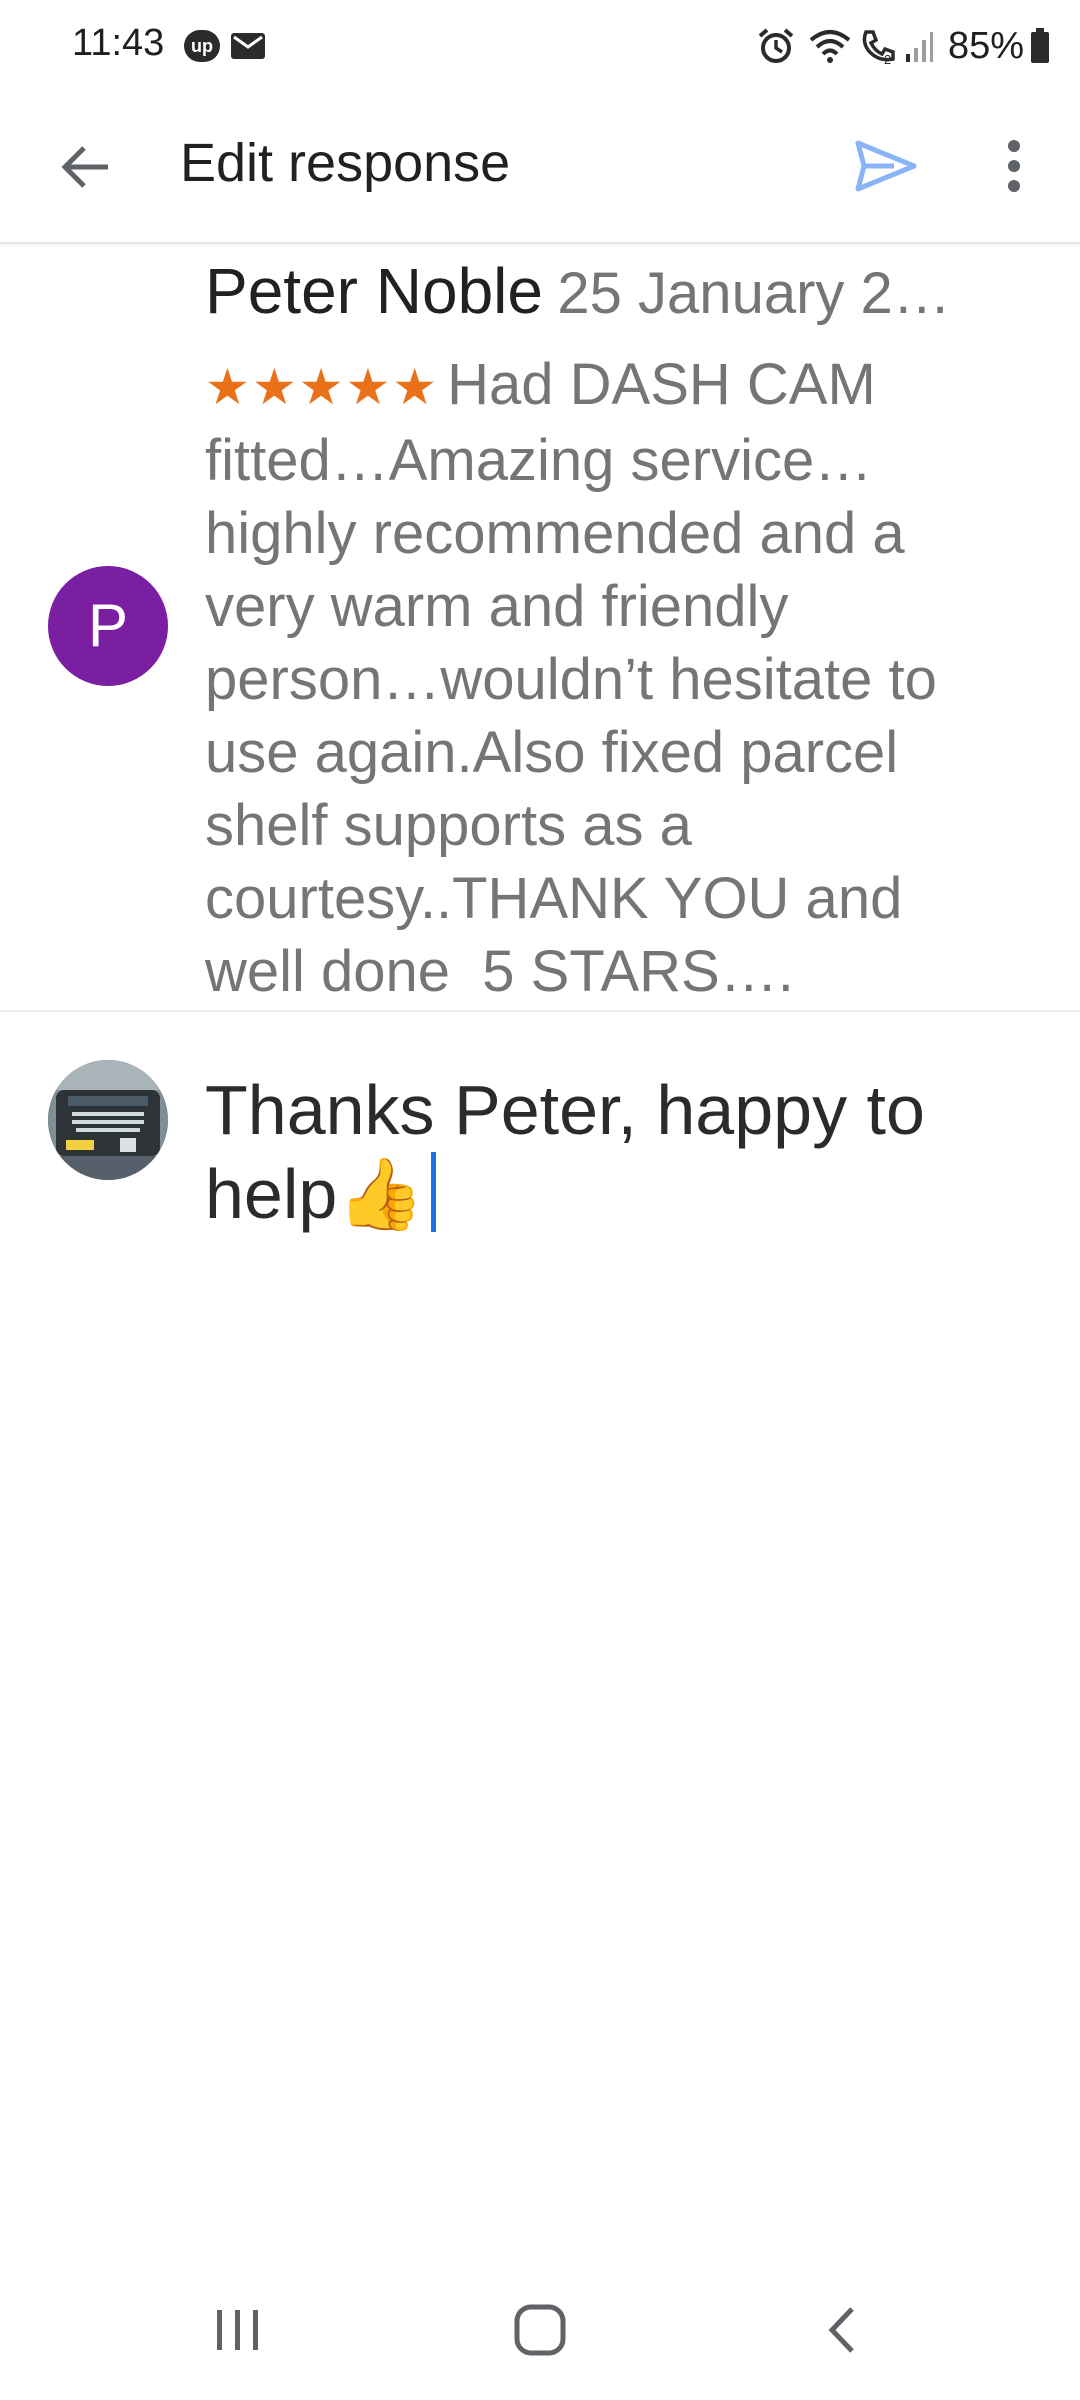 This screenshot has height=2400, width=1080. I want to click on wifi-calling-icon: 2, so click(878, 46).